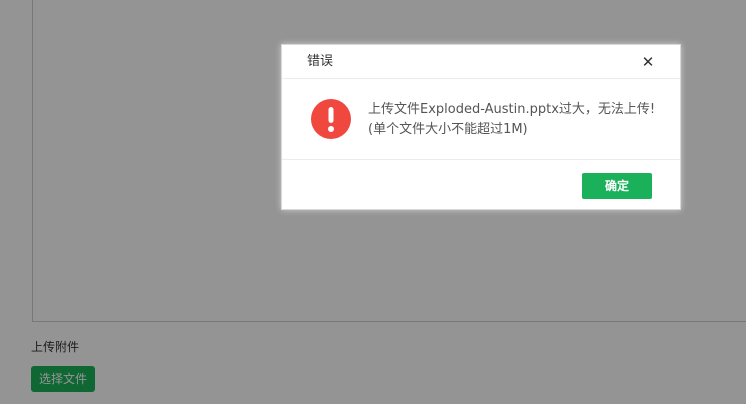  Describe the element at coordinates (331, 119) in the screenshot. I see `exclamation-circle-icon` at that location.